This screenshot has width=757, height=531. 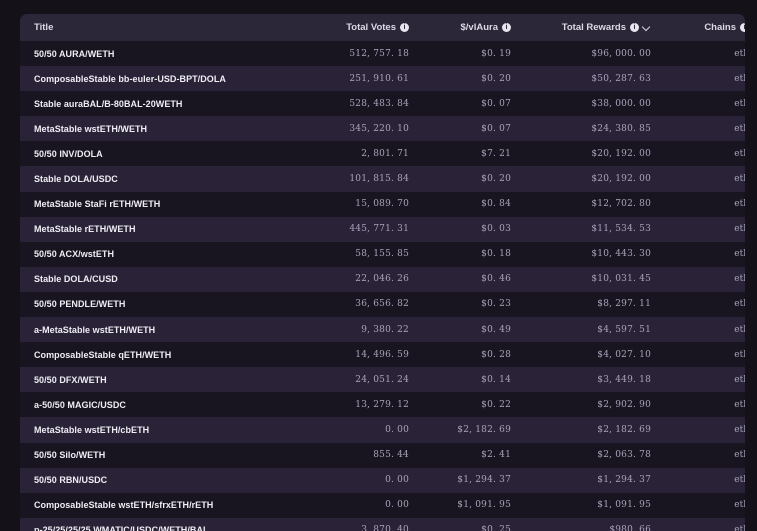 I want to click on cell-pool-title: ComposableStable wstETH/sfrxETH/rETH, so click(x=124, y=505).